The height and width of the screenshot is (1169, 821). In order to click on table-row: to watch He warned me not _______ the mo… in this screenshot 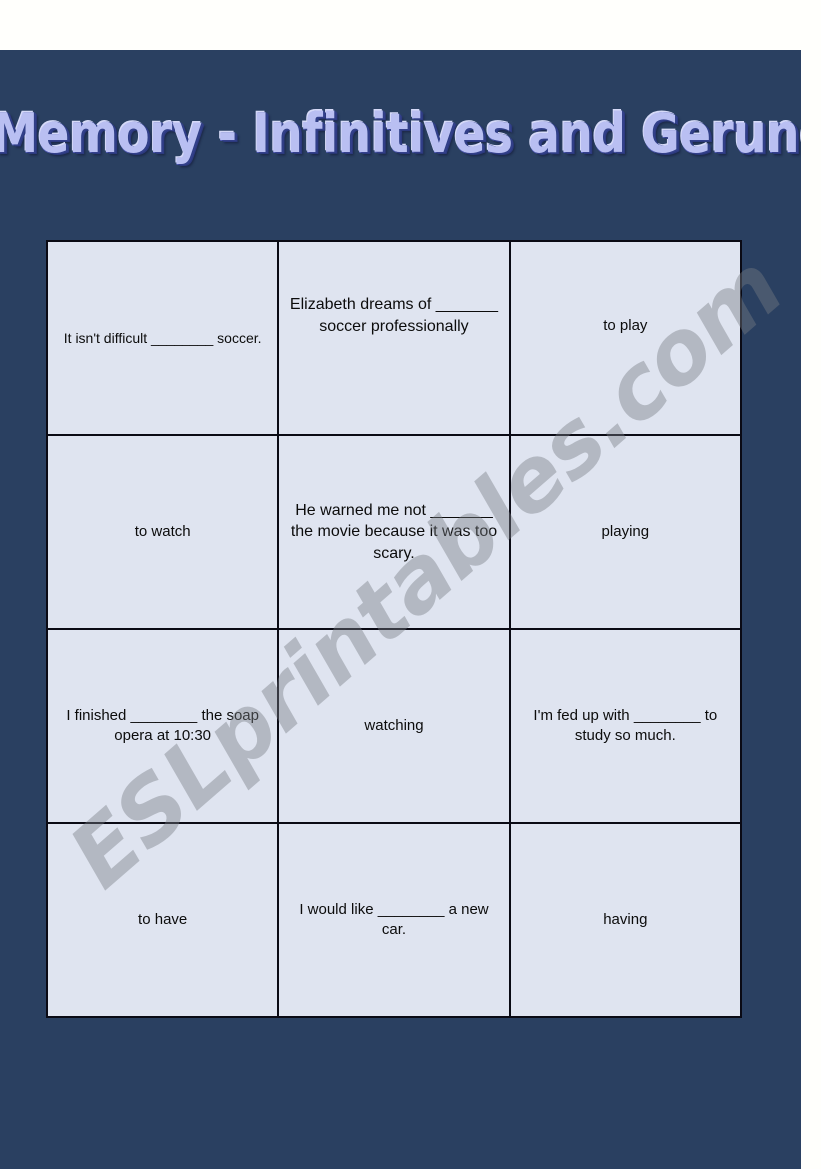, I will do `click(394, 532)`.